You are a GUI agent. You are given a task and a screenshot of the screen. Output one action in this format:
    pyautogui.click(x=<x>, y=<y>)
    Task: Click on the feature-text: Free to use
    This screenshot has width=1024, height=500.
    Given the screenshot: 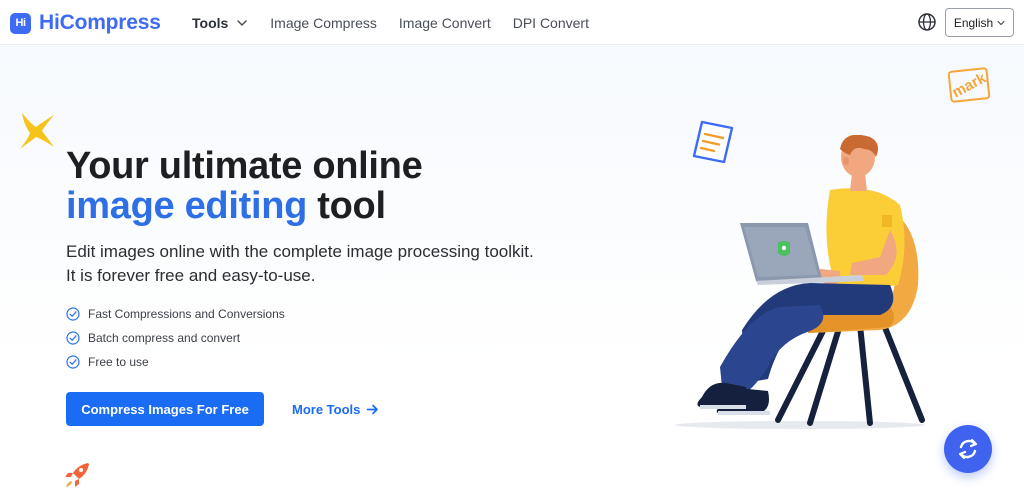 What is the action you would take?
    pyautogui.click(x=118, y=362)
    